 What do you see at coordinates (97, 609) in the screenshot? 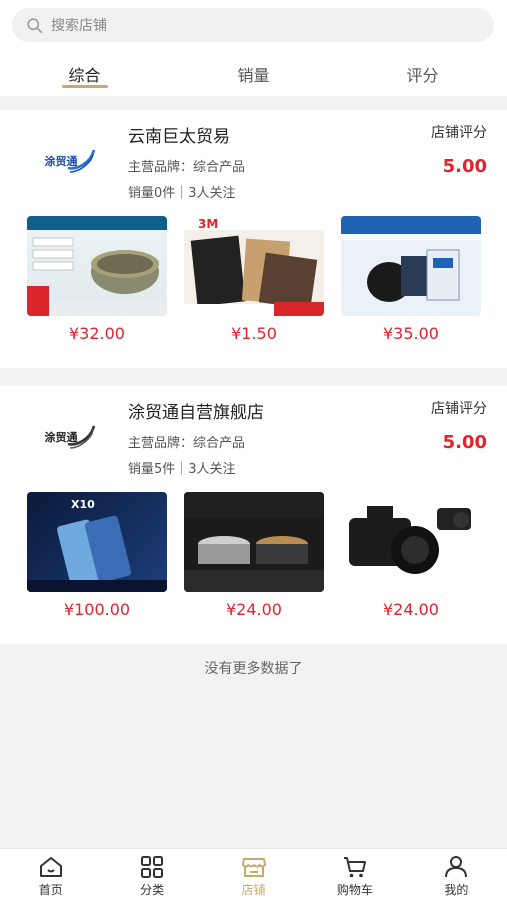
I see `product-price: ¥100.00` at bounding box center [97, 609].